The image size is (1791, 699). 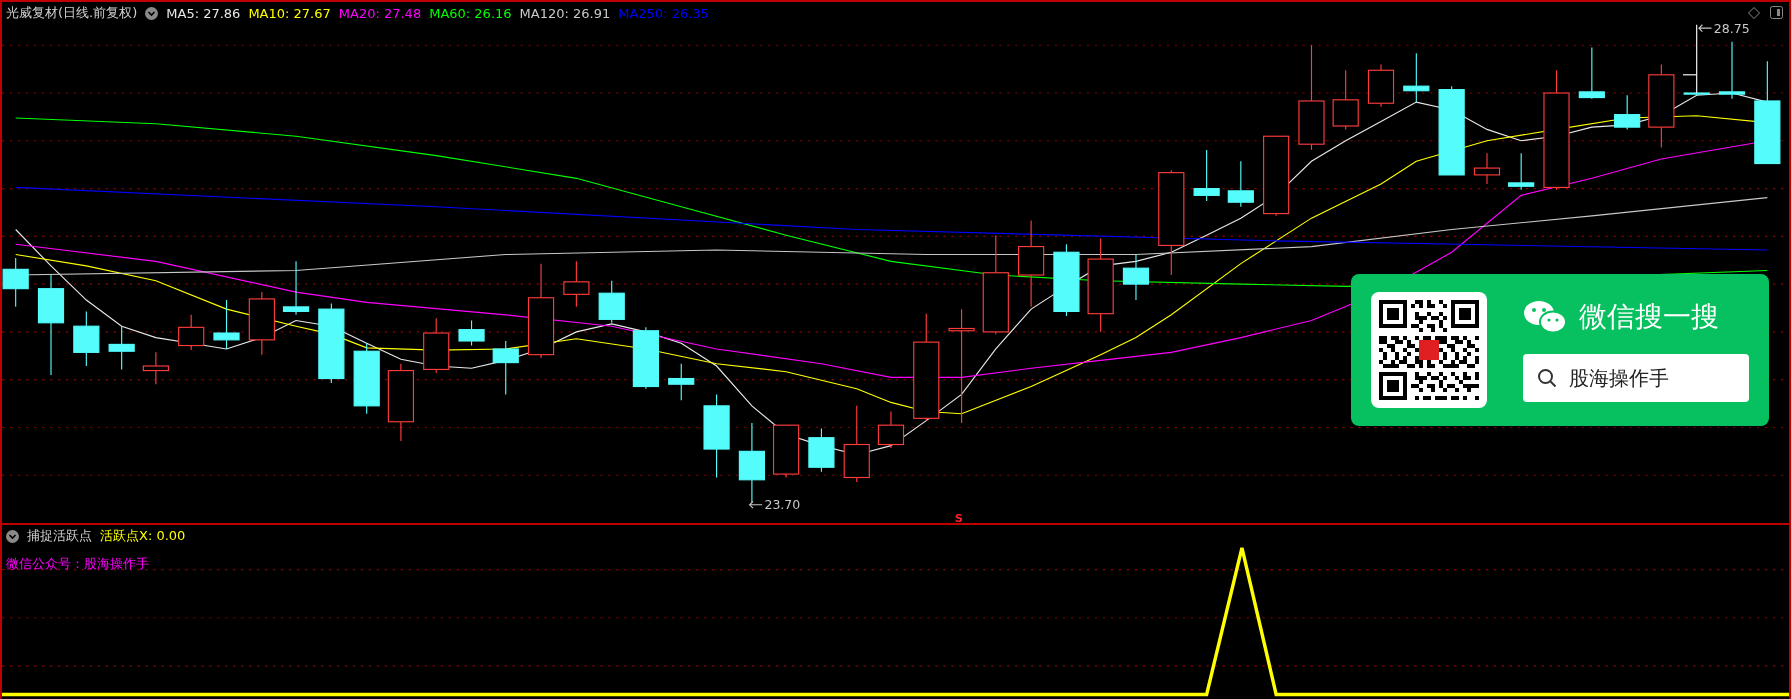 I want to click on high-marker-line, so click(x=1690, y=59).